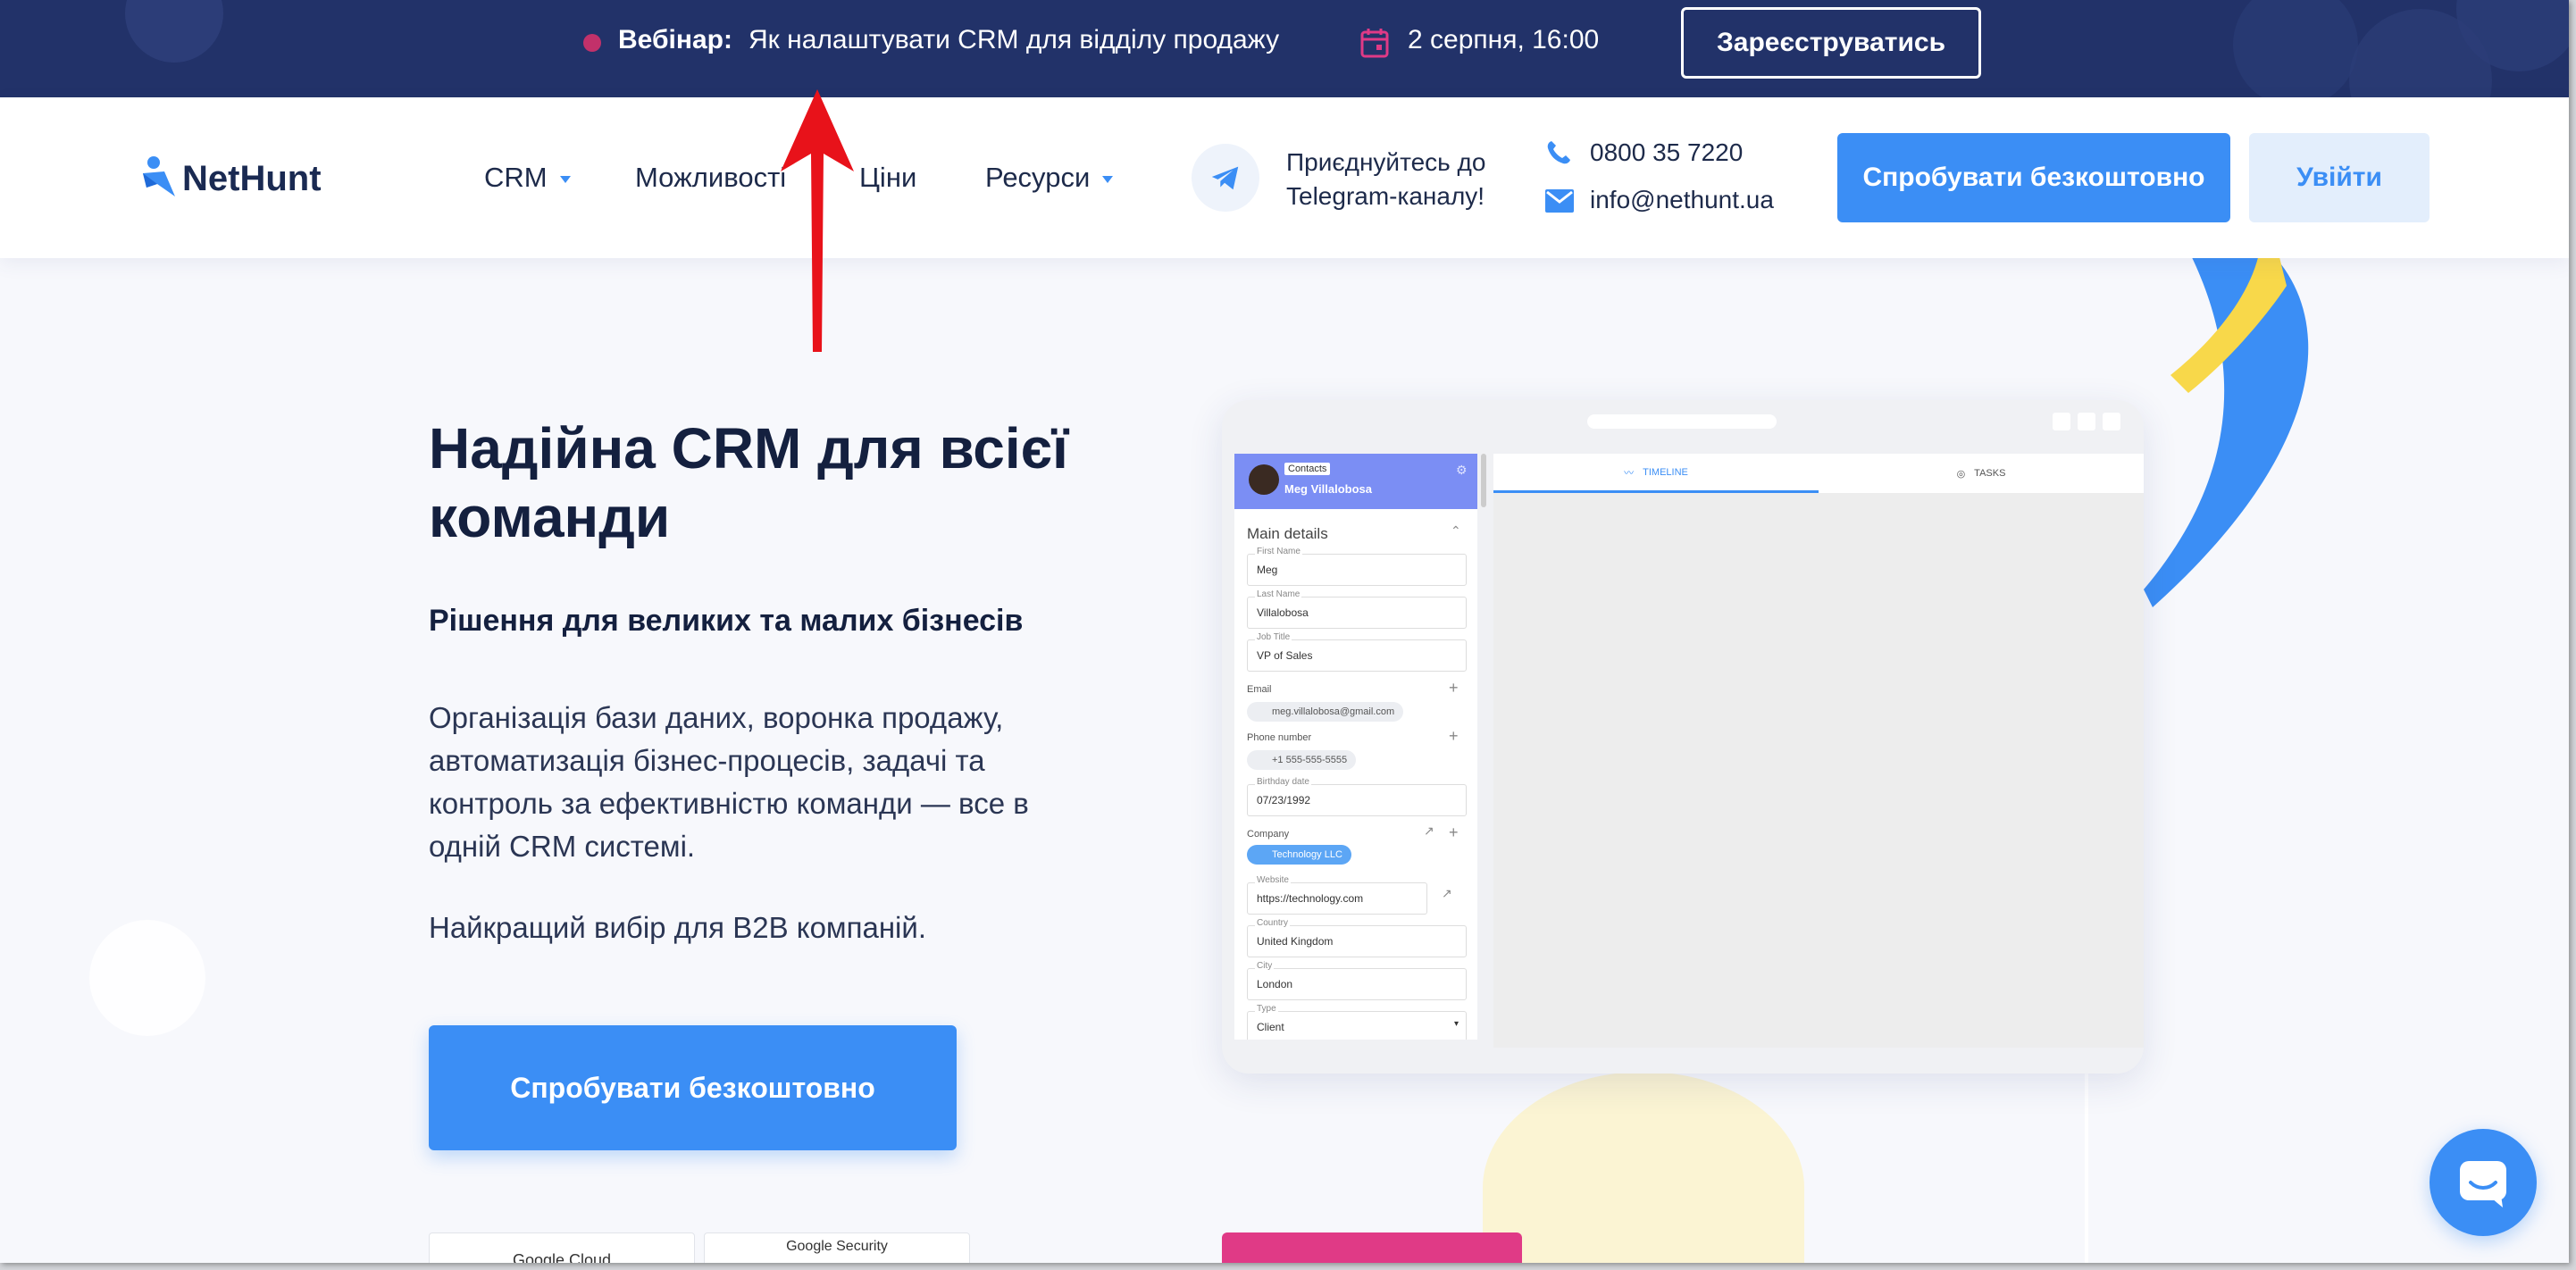 The width and height of the screenshot is (2576, 1270). What do you see at coordinates (1302, 760) in the screenshot?
I see `phone-chip: +1 555-555-5555` at bounding box center [1302, 760].